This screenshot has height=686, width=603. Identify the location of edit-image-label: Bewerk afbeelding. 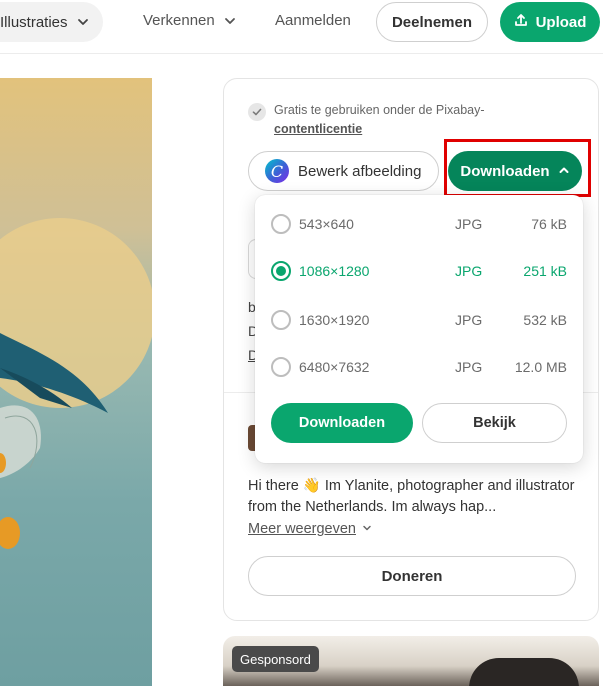
(360, 171).